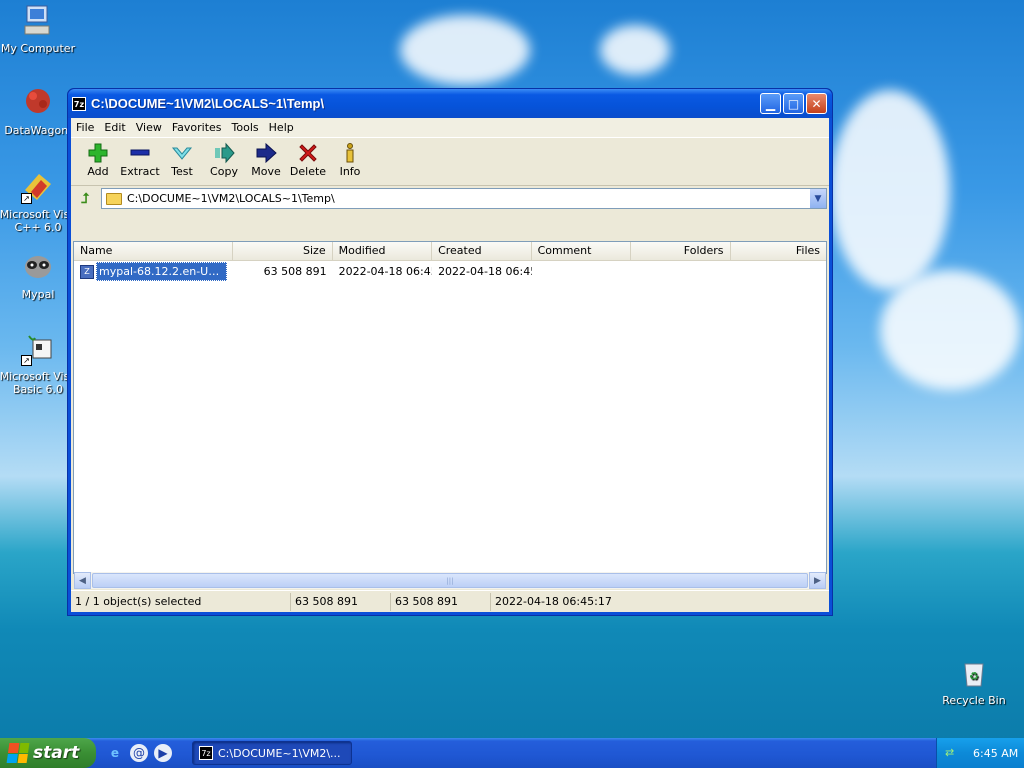  What do you see at coordinates (224, 171) in the screenshot?
I see `copy-label: Copy` at bounding box center [224, 171].